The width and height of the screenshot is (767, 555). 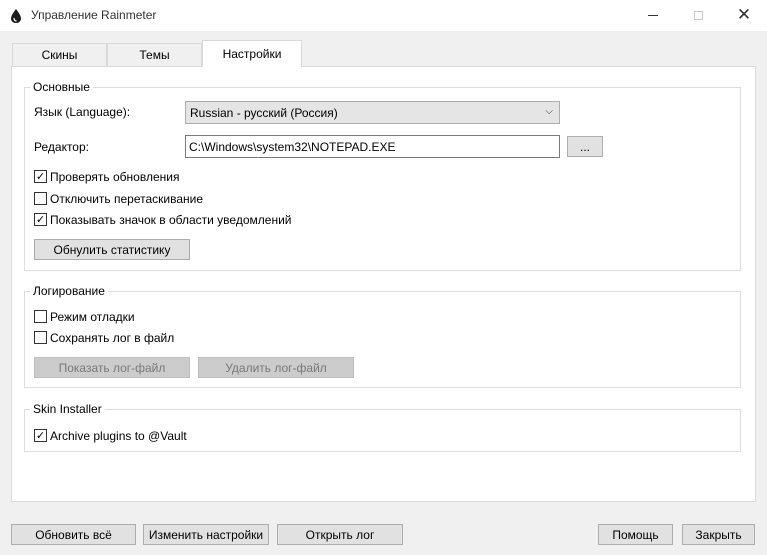 What do you see at coordinates (112, 338) in the screenshot?
I see `save-log-label: Сохранять лог в файл` at bounding box center [112, 338].